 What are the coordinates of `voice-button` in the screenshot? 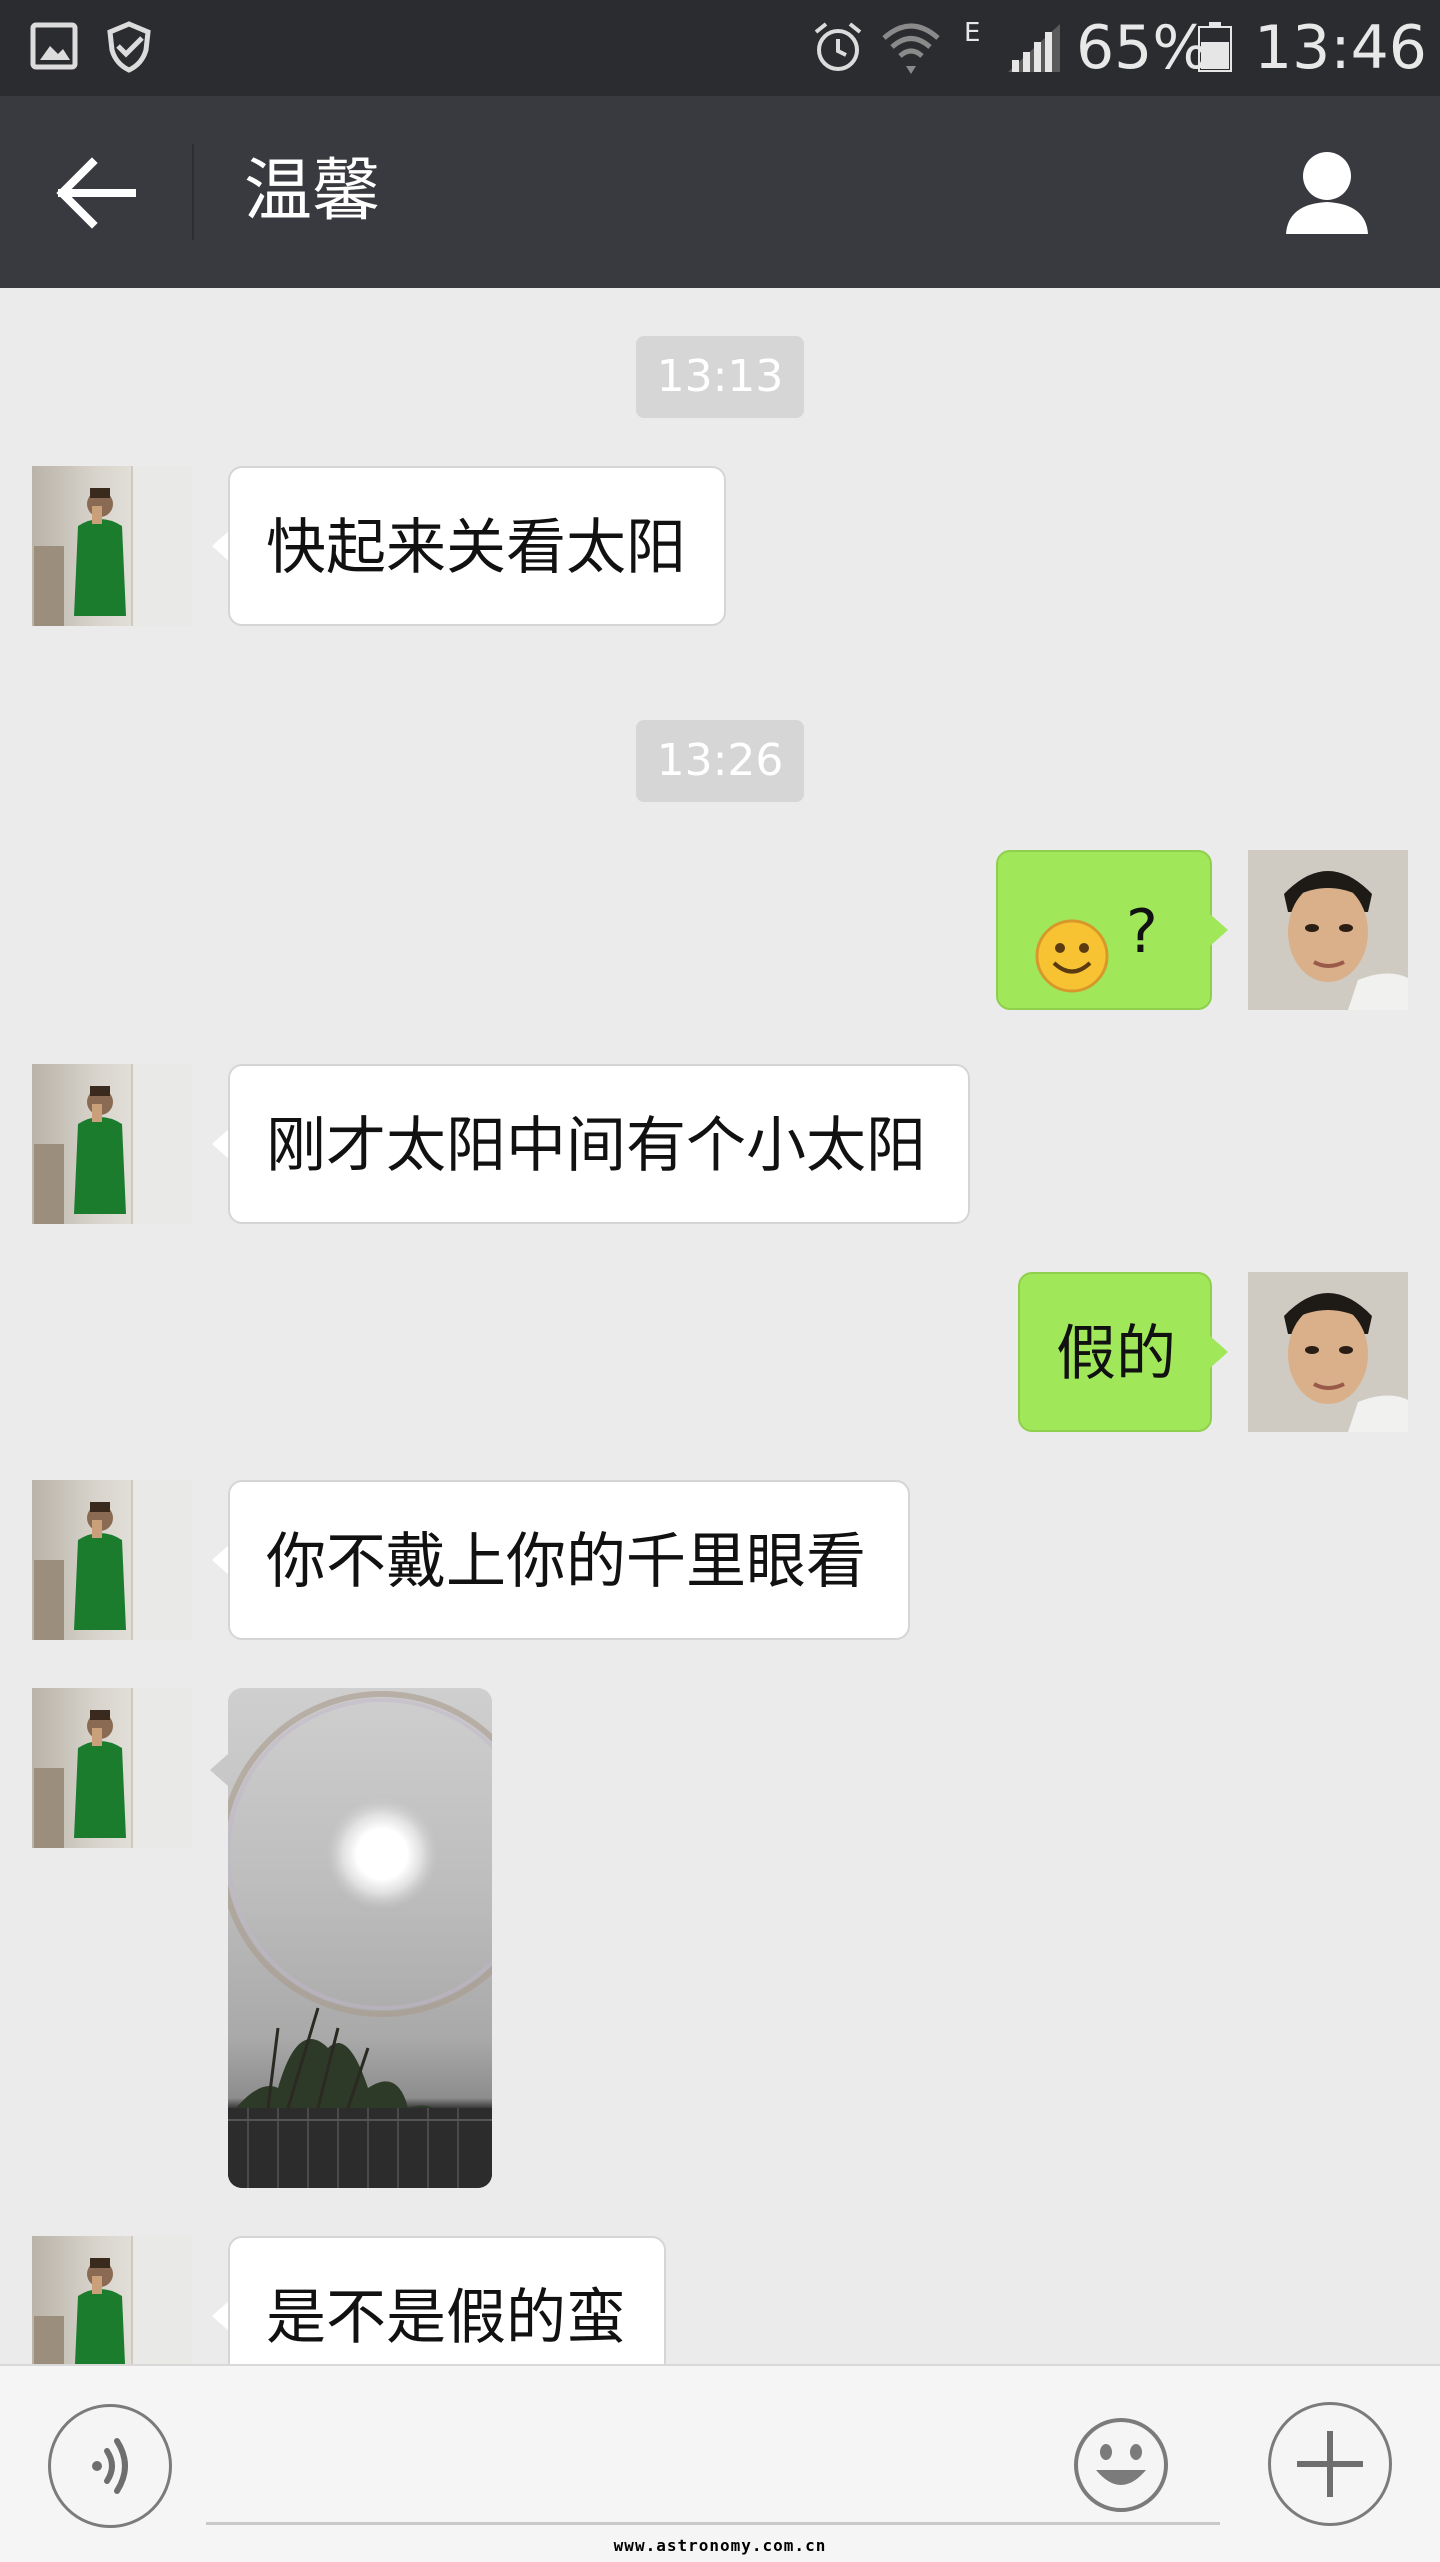 It's located at (110, 2466).